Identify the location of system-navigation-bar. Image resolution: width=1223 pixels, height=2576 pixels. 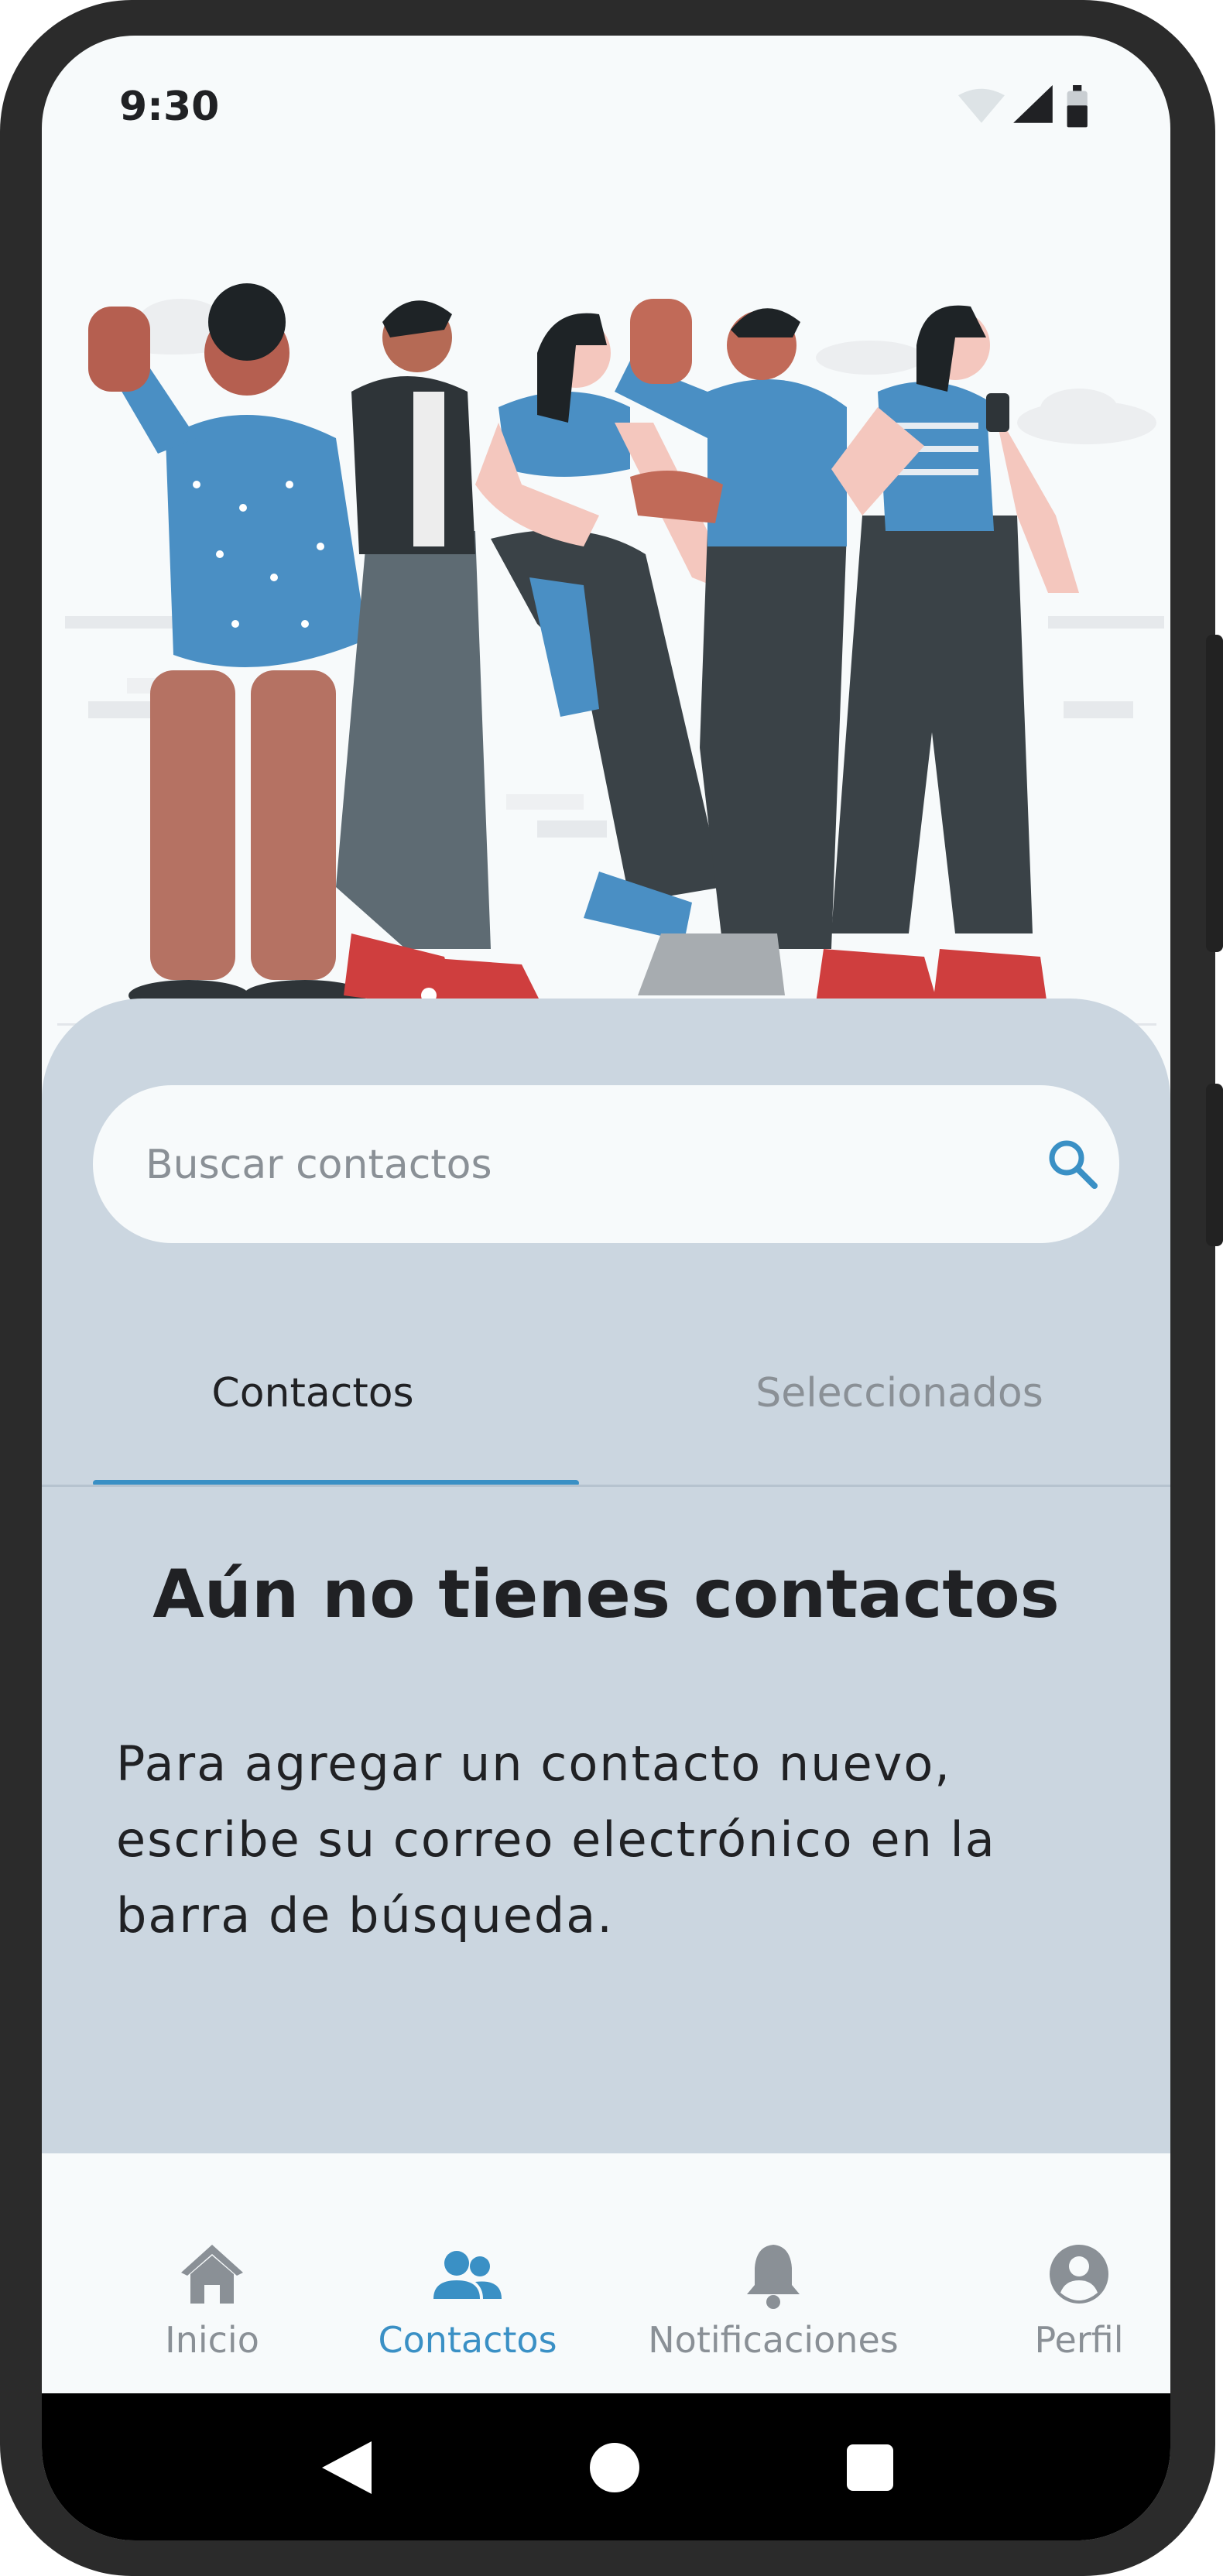
(606, 2466).